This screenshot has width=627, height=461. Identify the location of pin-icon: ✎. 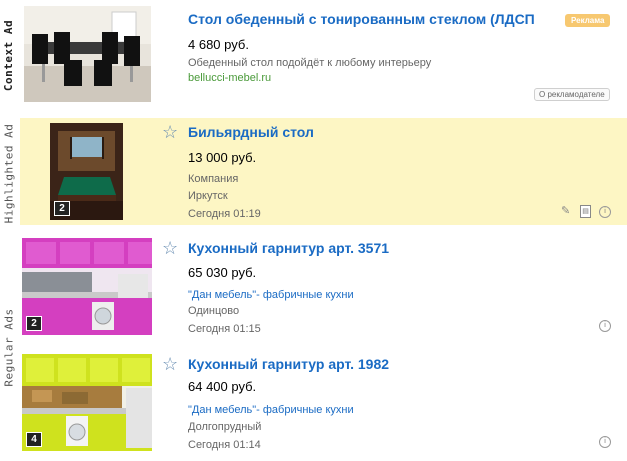
(565, 210).